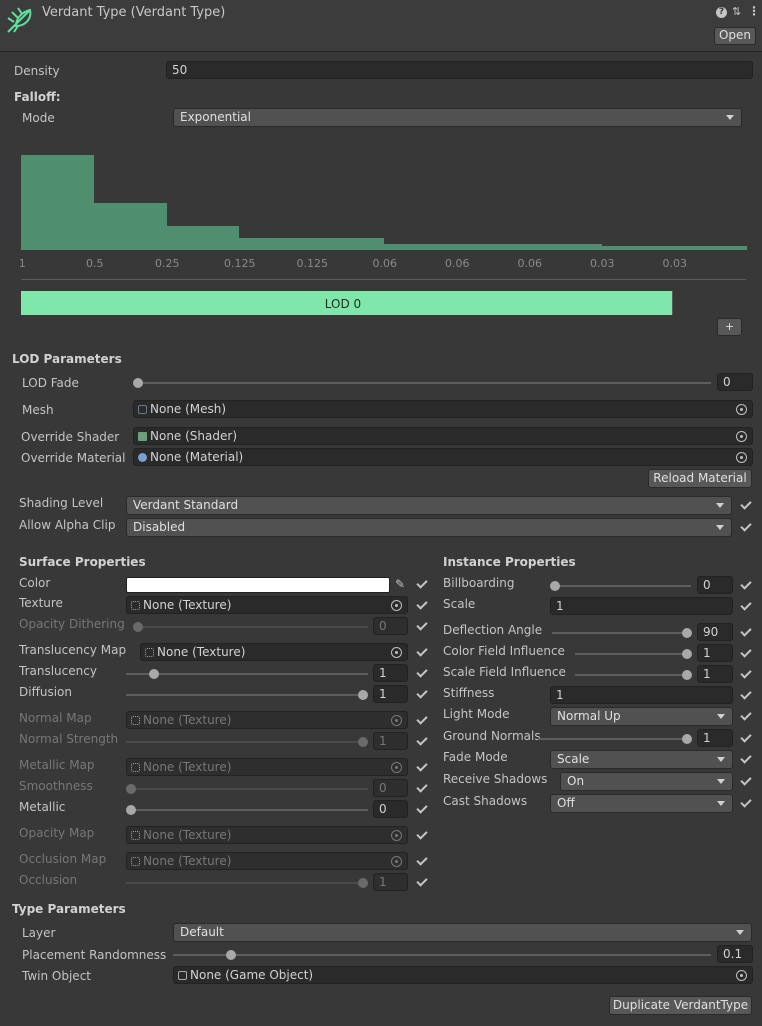 This screenshot has width=762, height=1026. Describe the element at coordinates (267, 720) in the screenshot. I see `normal-map-field: None (Texture)` at that location.